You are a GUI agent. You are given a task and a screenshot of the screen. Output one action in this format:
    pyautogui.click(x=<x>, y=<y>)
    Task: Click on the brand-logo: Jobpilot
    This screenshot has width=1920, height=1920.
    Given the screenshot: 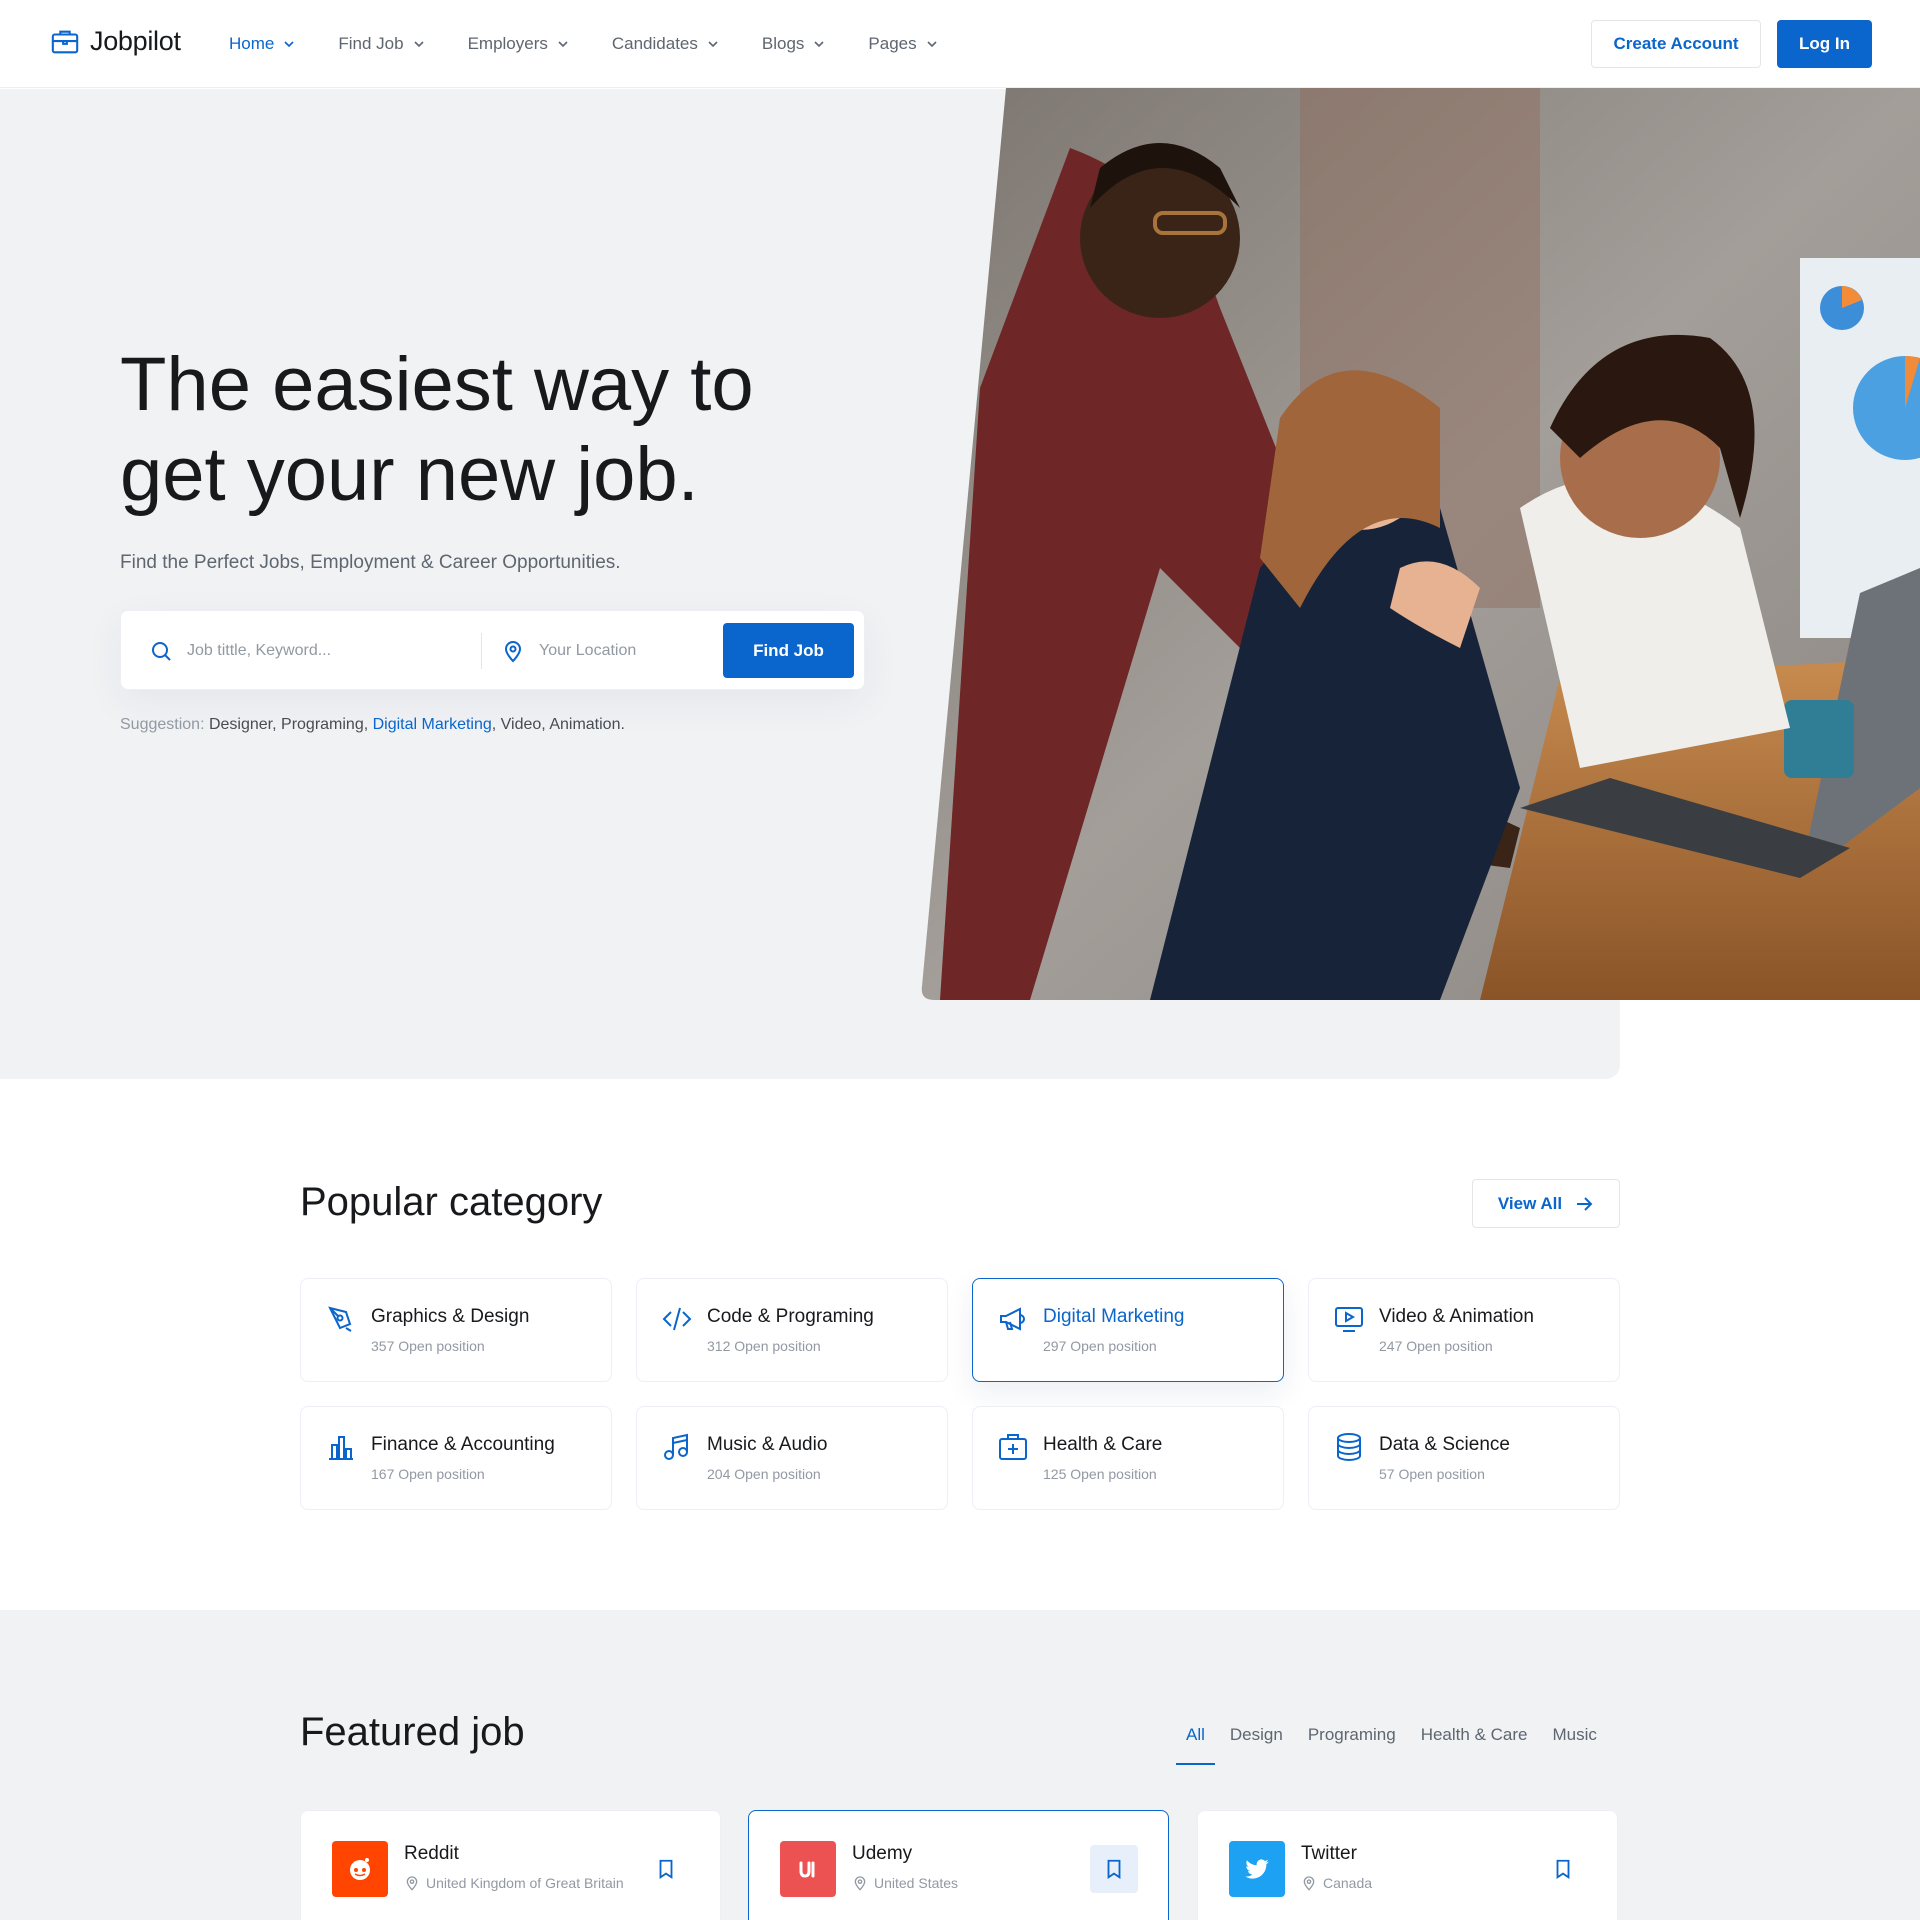 What is the action you would take?
    pyautogui.click(x=115, y=41)
    